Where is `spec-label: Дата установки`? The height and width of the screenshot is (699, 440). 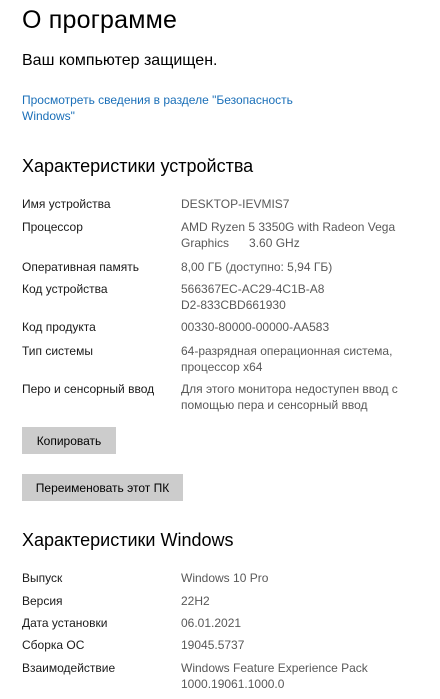
spec-label: Дата установки is located at coordinates (65, 623).